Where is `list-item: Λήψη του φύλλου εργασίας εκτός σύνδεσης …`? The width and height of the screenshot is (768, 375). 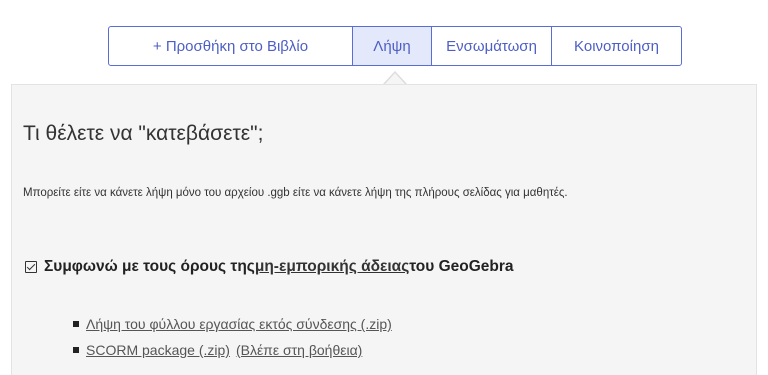 list-item: Λήψη του φύλλου εργασίας εκτός σύνδεσης … is located at coordinates (232, 324).